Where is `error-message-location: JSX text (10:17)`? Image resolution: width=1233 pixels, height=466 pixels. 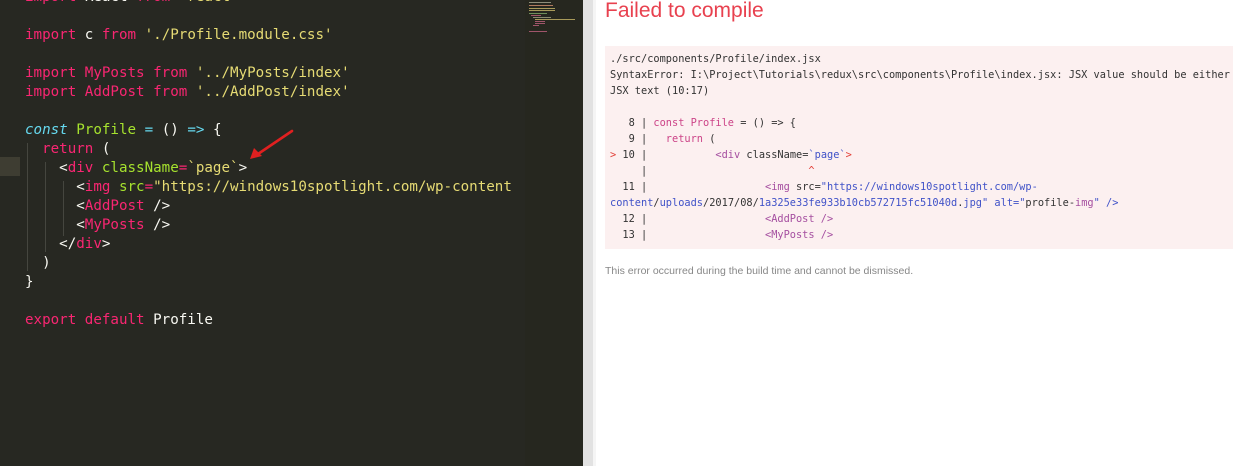 error-message-location: JSX text (10:17) is located at coordinates (660, 91).